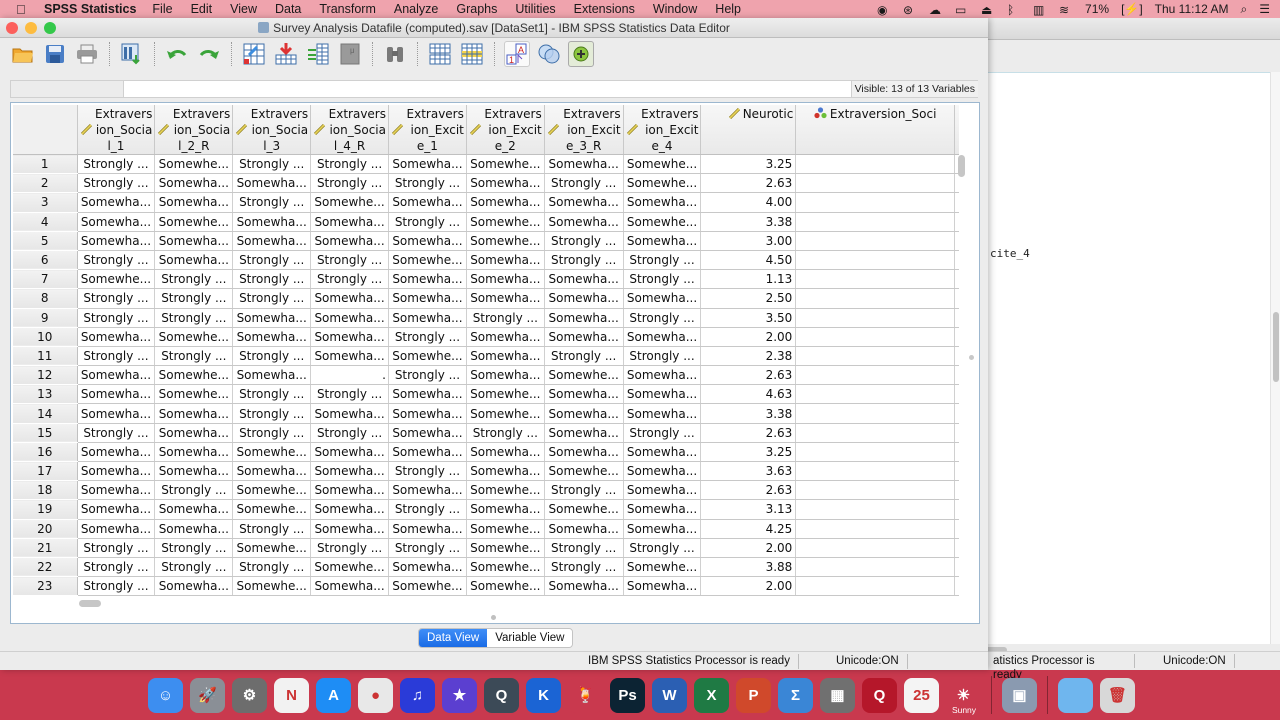 The height and width of the screenshot is (720, 1280). What do you see at coordinates (350, 54) in the screenshot?
I see `run-descriptive-statistics-button: μ` at bounding box center [350, 54].